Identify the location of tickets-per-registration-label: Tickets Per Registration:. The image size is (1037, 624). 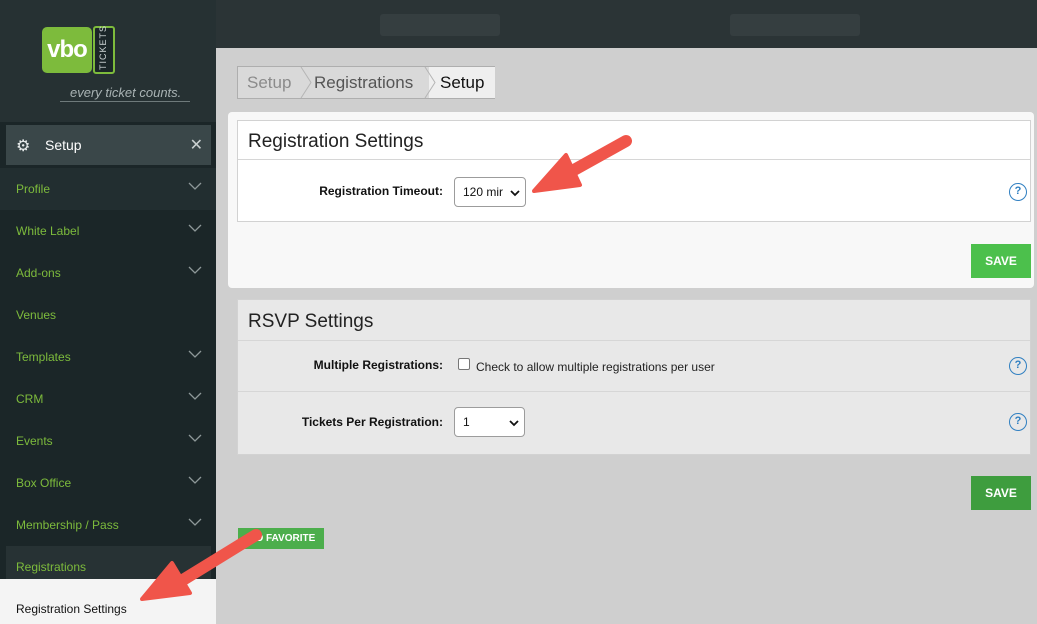
(372, 422).